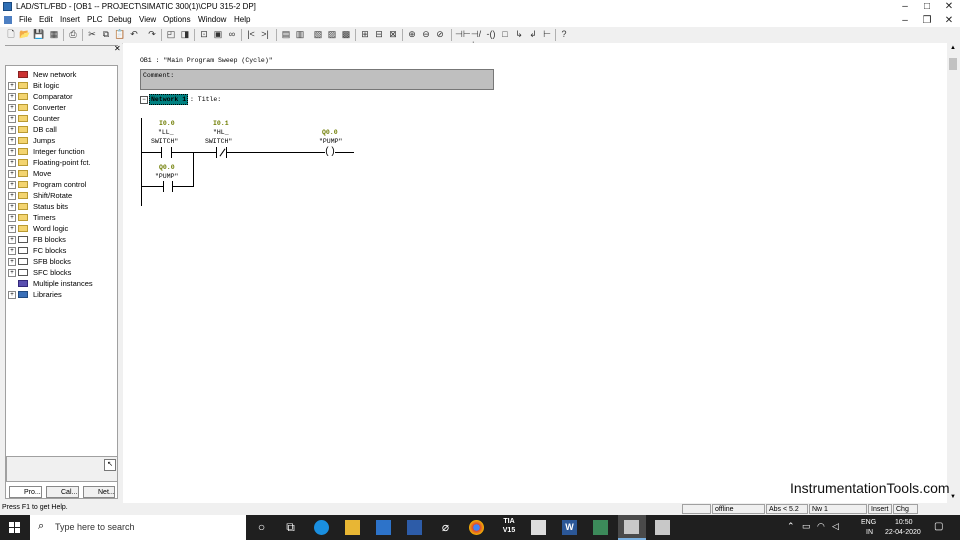  Describe the element at coordinates (63, 85) in the screenshot. I see `tree-item-bit-logic: + Bit logic` at that location.